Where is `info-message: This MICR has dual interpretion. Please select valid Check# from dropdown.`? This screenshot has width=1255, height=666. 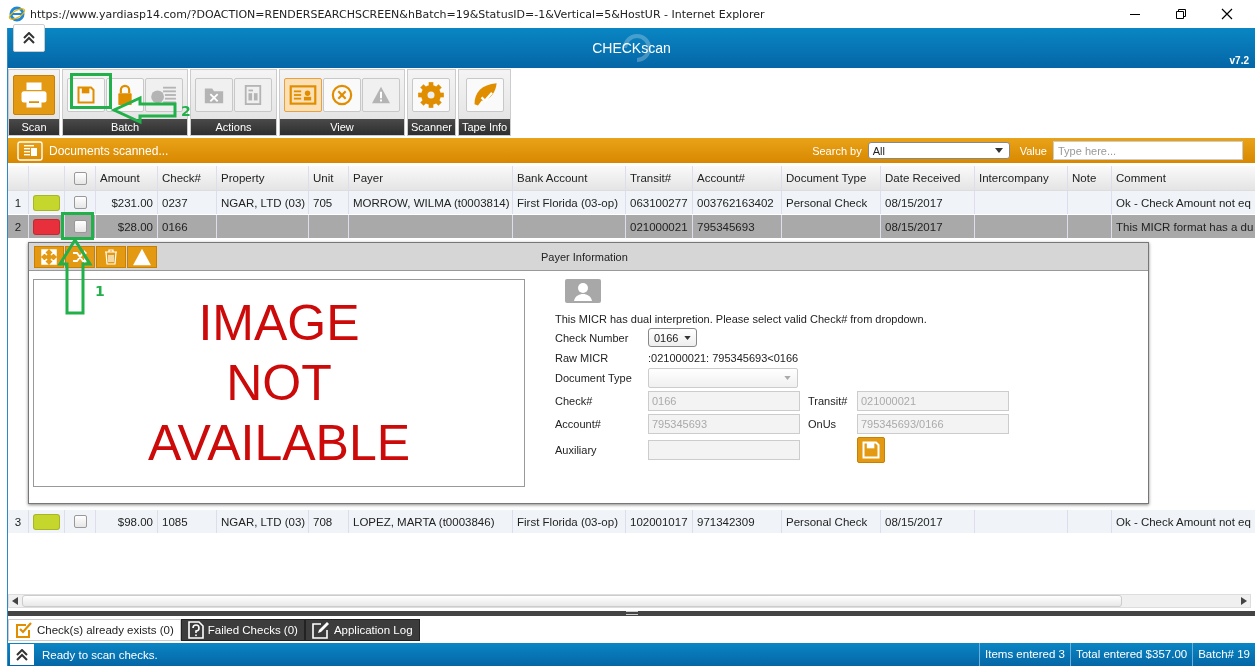 info-message: This MICR has dual interpretion. Please select valid Check# from dropdown. is located at coordinates (741, 319).